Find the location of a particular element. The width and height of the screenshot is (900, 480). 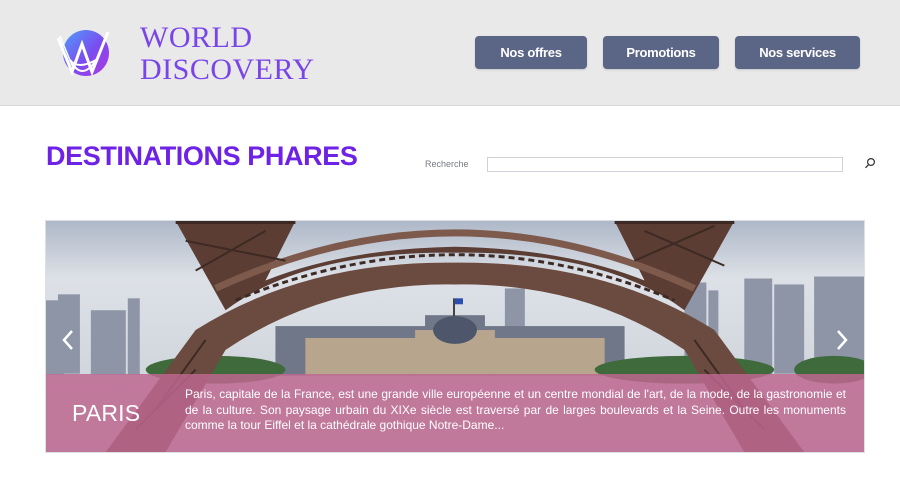

main-nav: Nos offres Promotions Nos services is located at coordinates (667, 52).